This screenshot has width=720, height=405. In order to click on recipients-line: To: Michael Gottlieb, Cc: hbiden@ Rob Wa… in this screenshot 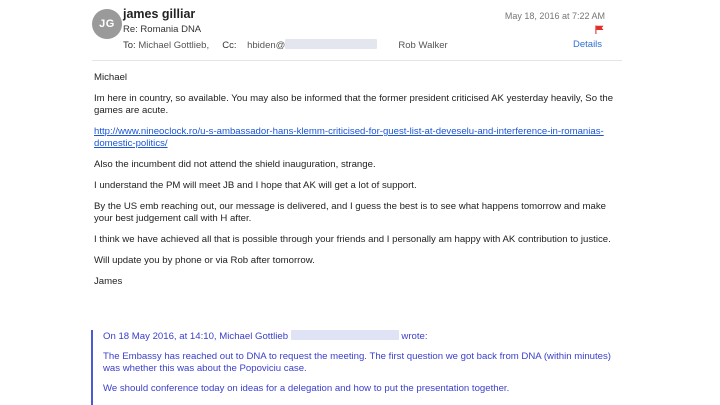, I will do `click(285, 45)`.